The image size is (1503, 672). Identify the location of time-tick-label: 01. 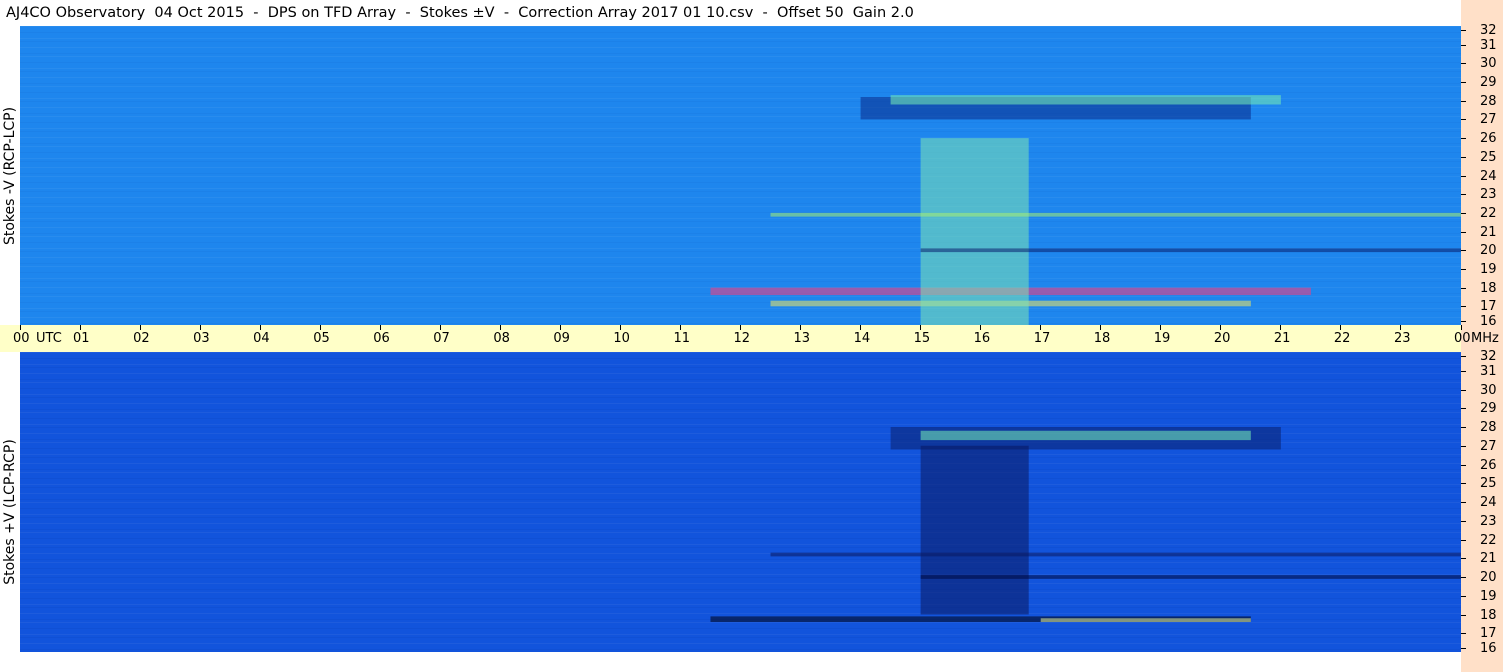
(81, 338).